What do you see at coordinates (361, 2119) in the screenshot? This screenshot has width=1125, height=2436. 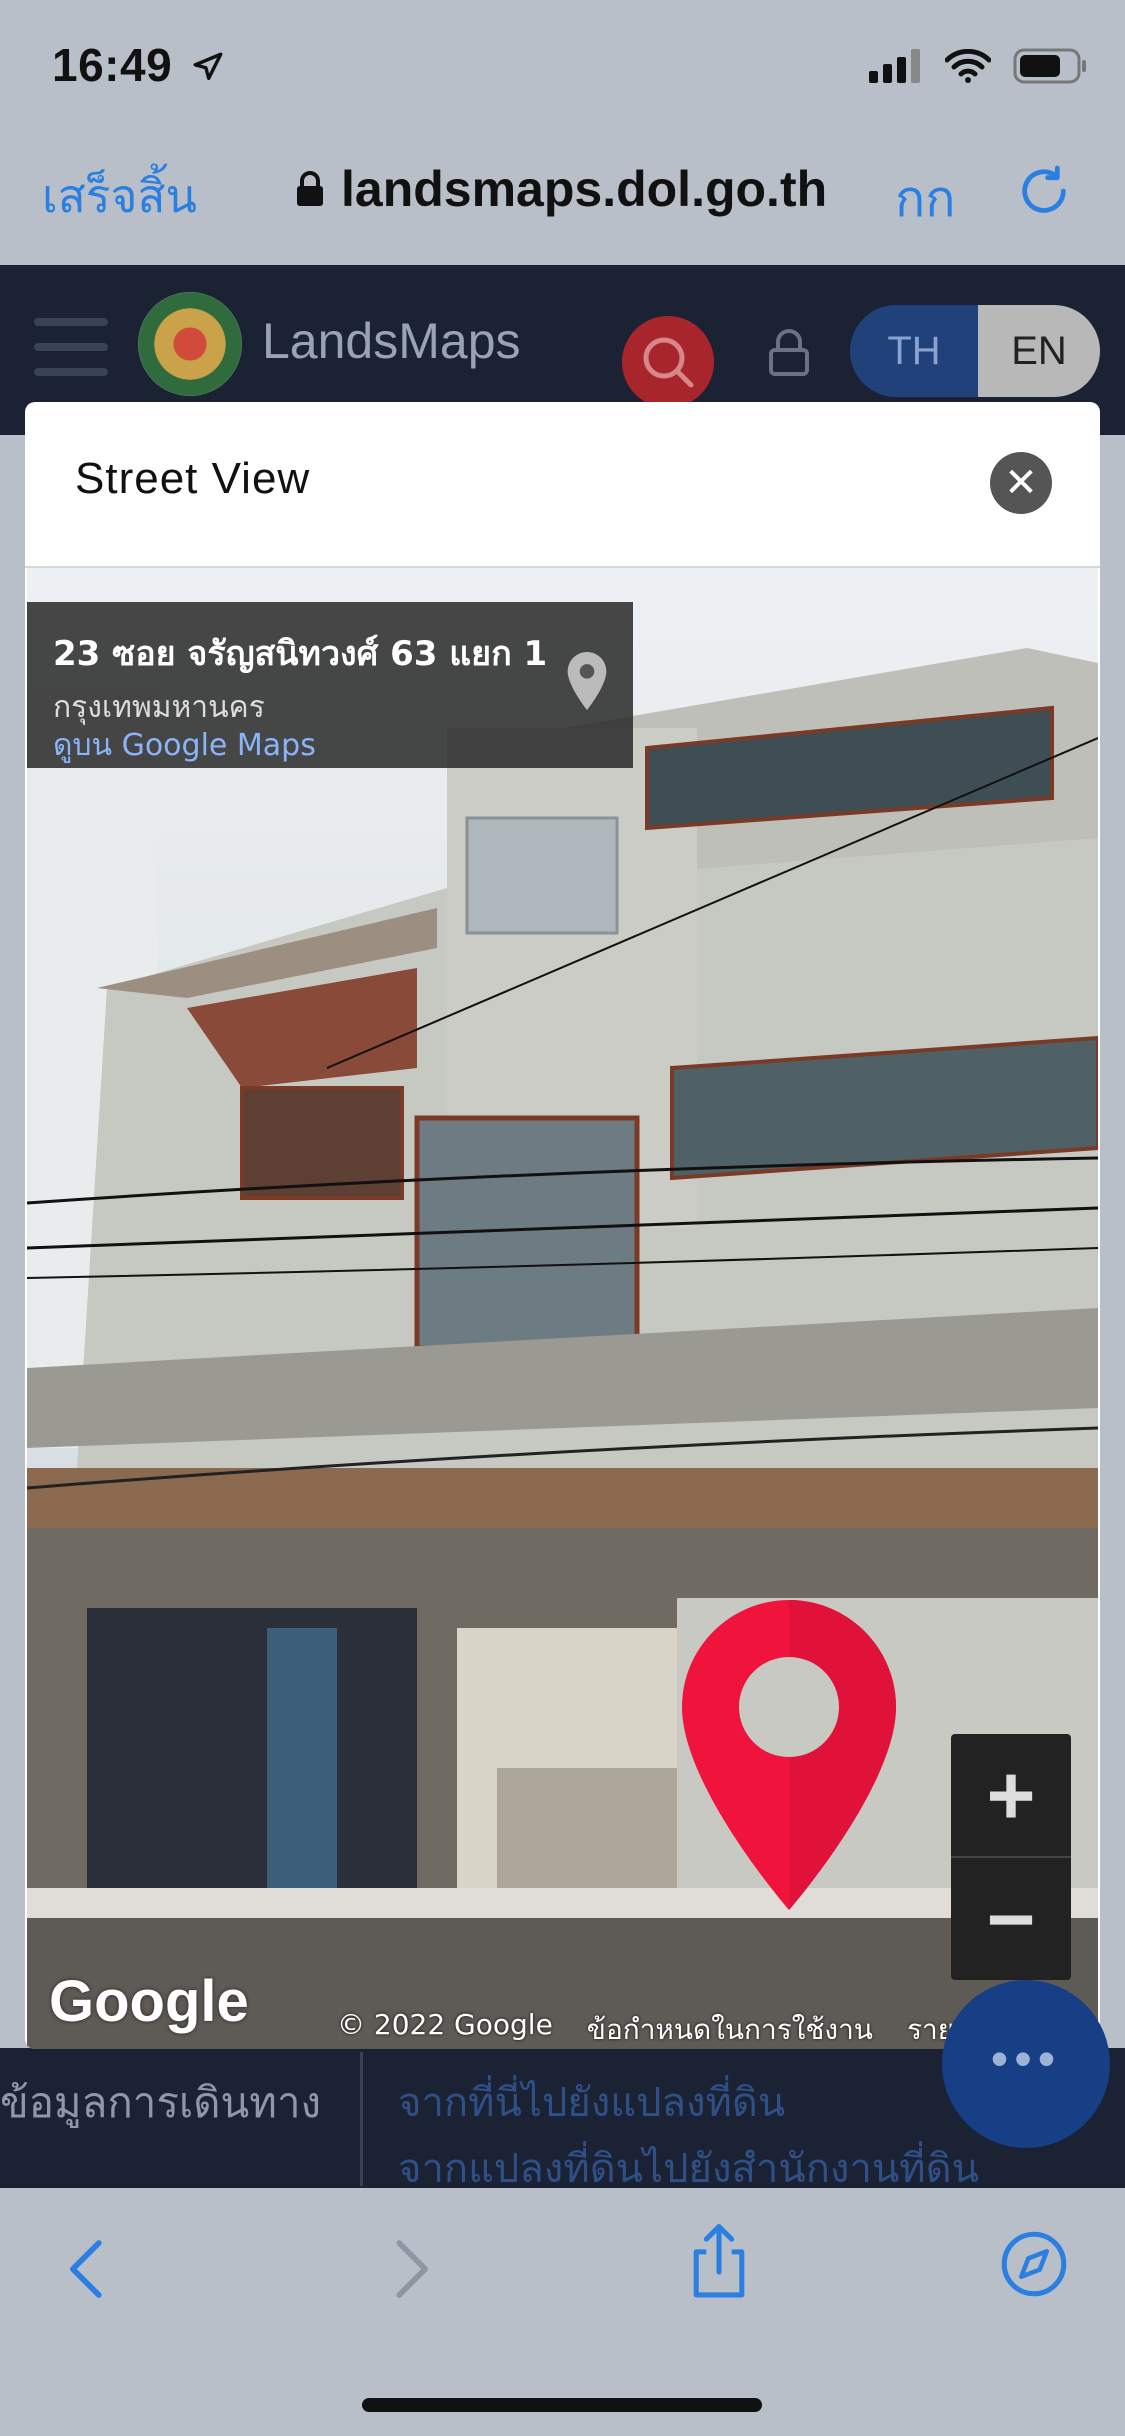 I see `divider` at bounding box center [361, 2119].